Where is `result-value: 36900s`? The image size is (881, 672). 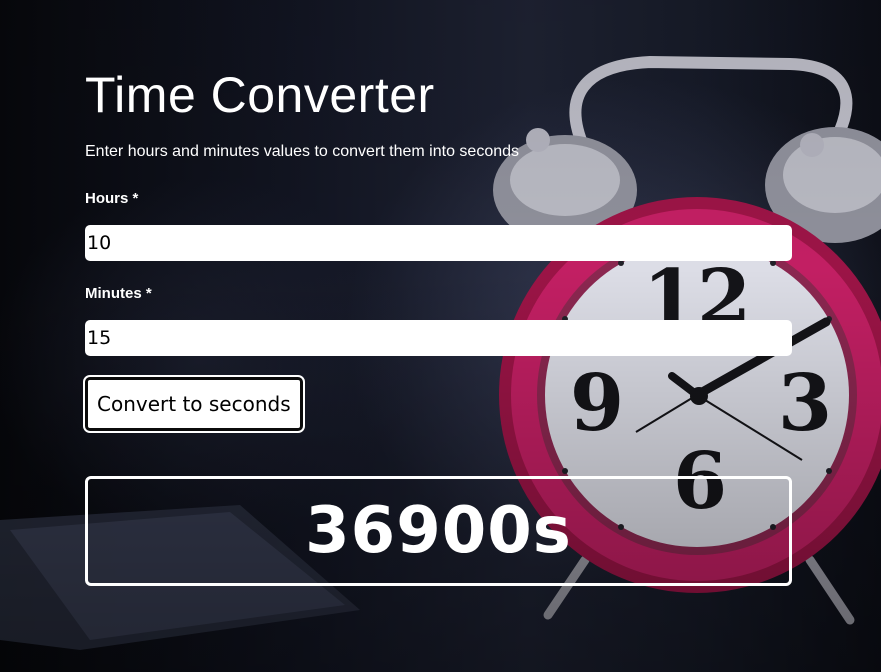 result-value: 36900s is located at coordinates (438, 531).